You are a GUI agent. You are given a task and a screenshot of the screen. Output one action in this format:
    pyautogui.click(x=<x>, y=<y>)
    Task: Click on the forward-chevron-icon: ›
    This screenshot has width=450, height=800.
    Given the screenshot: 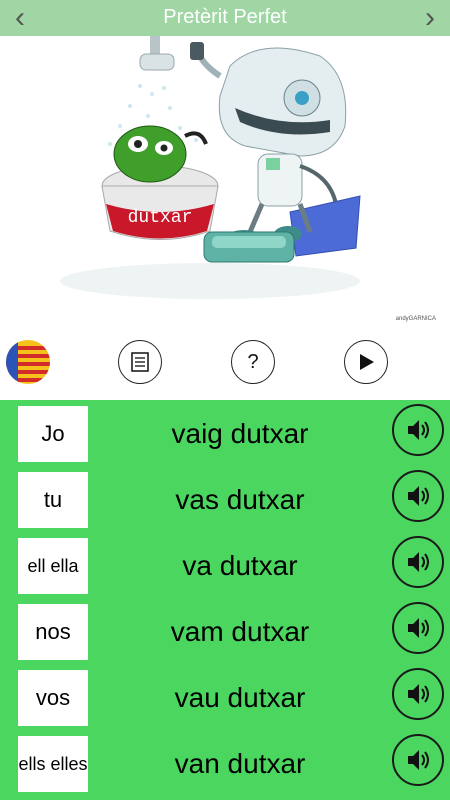 What is the action you would take?
    pyautogui.click(x=430, y=18)
    